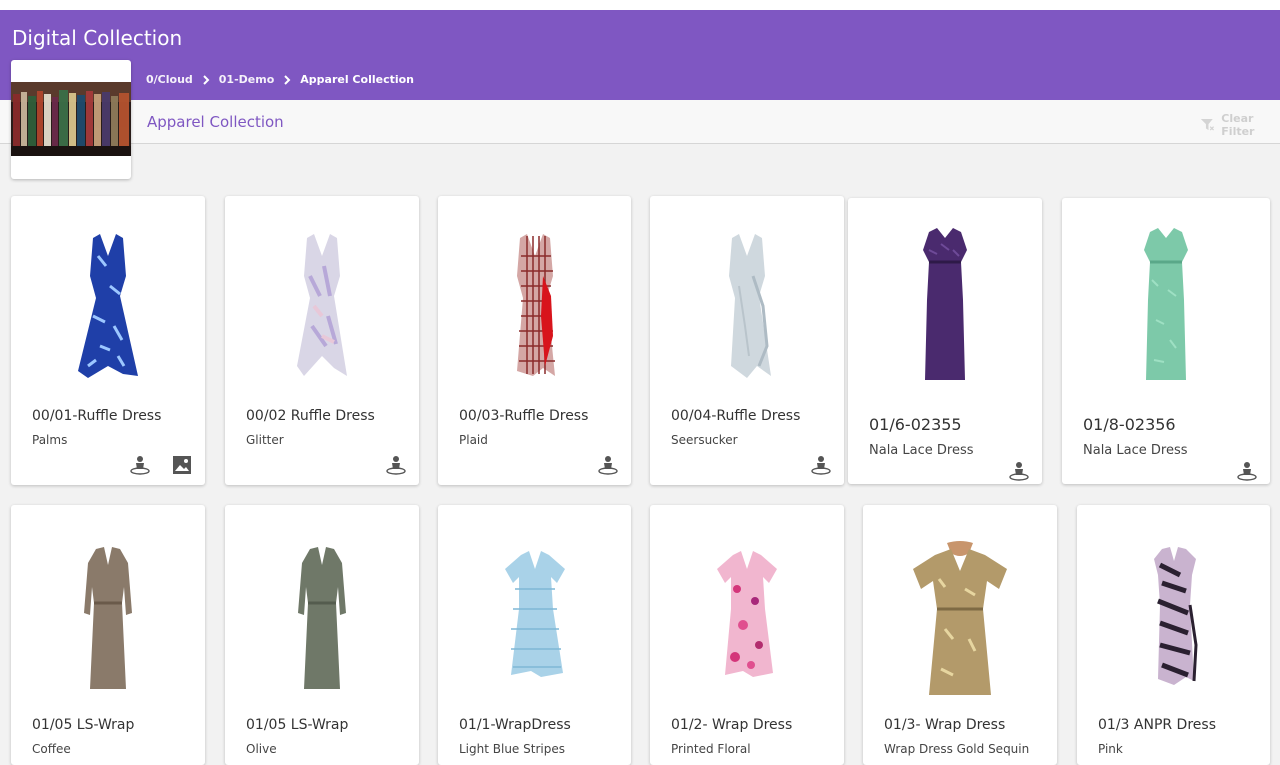  Describe the element at coordinates (704, 440) in the screenshot. I see `product-variant: Seersucker` at that location.